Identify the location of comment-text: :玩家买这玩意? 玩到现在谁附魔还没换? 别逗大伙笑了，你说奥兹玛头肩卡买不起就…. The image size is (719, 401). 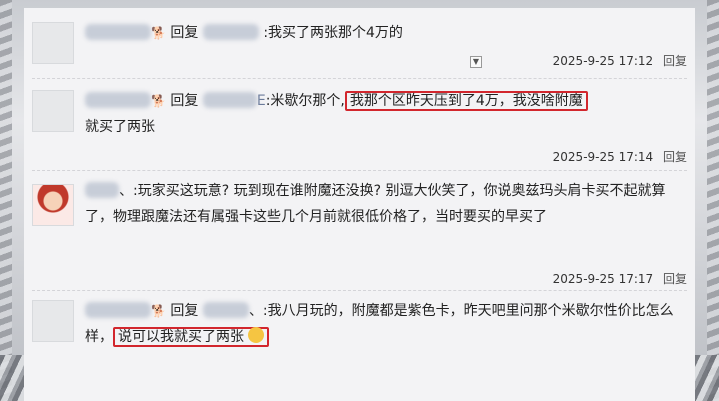
(375, 204).